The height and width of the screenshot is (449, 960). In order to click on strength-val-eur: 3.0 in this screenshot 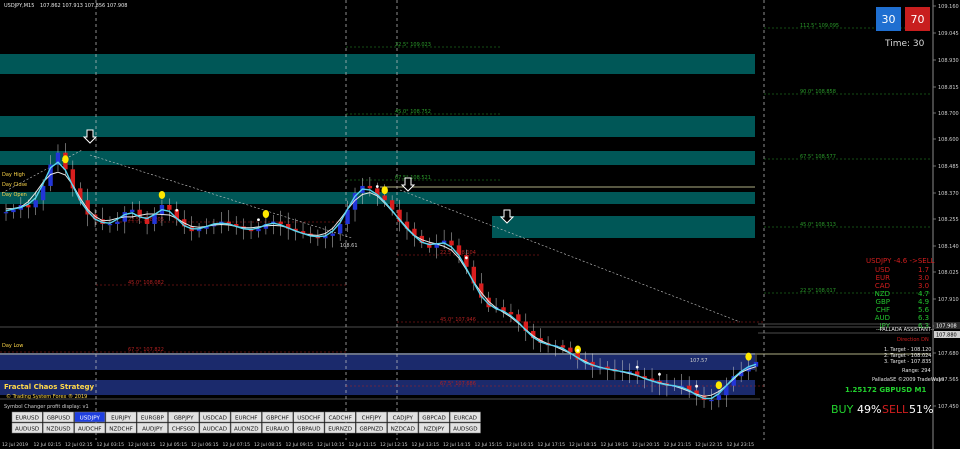, I will do `click(923, 278)`.